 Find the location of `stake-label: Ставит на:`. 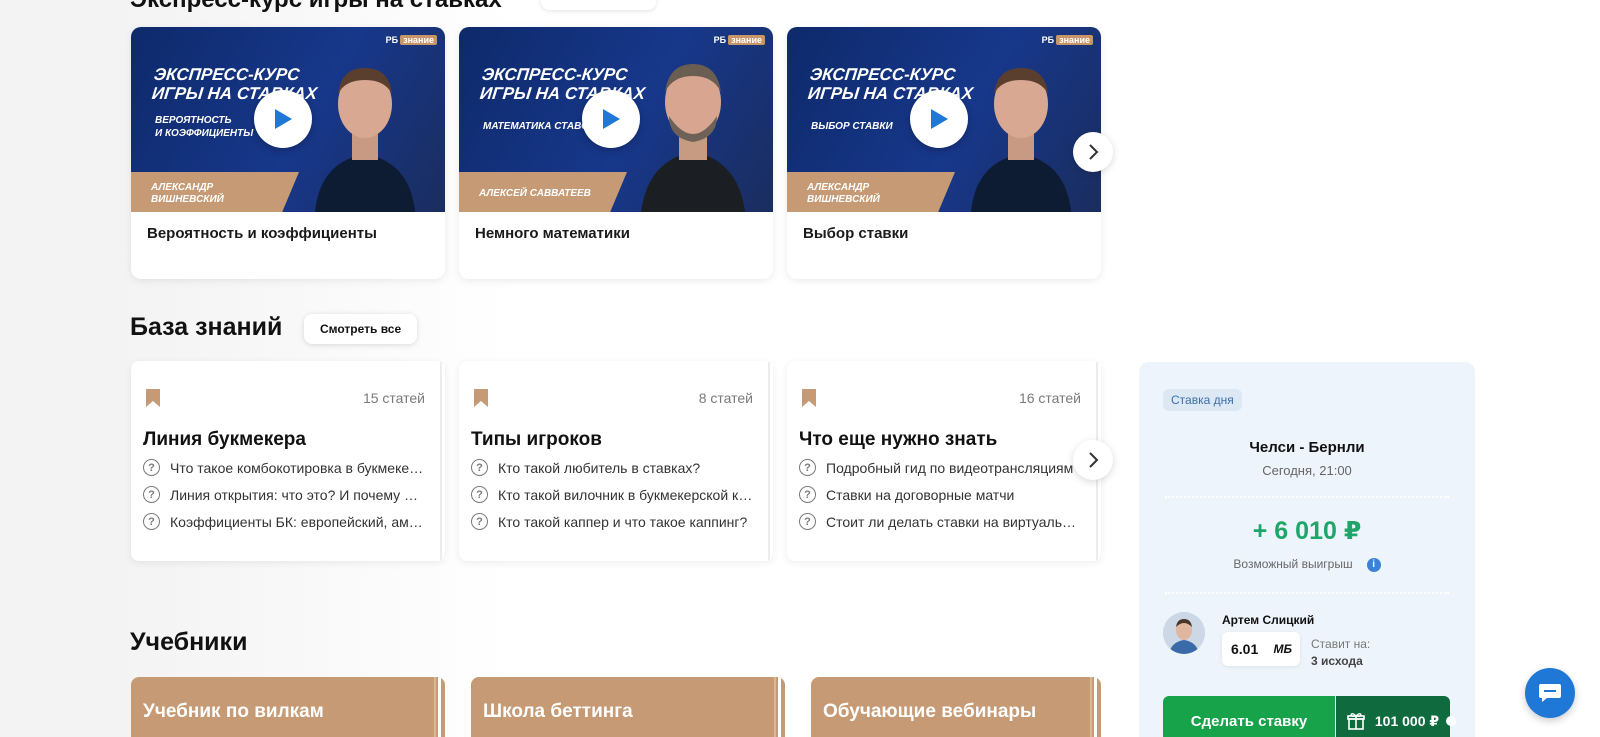

stake-label: Ставит на: is located at coordinates (1341, 644).